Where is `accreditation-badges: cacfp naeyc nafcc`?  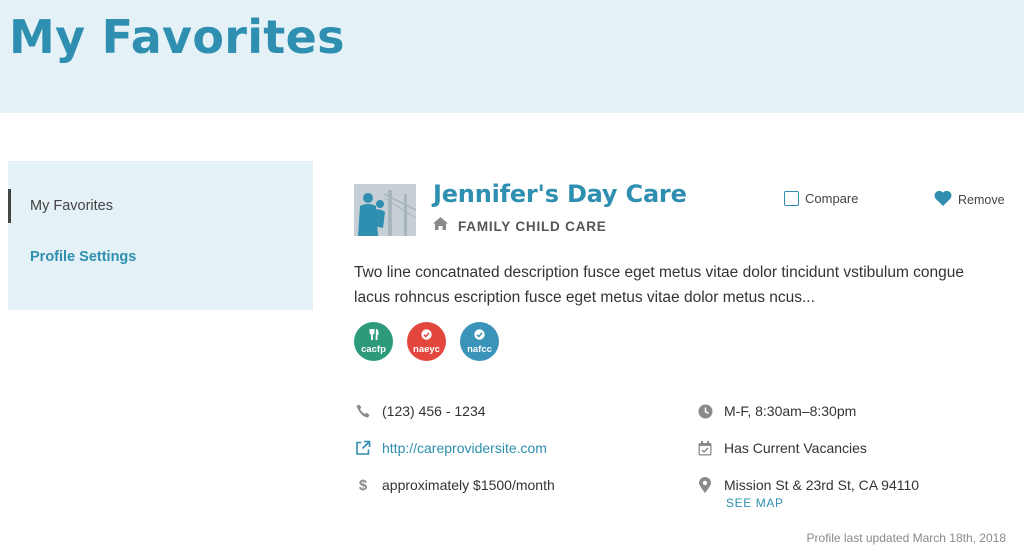 accreditation-badges: cacfp naeyc nafcc is located at coordinates (426, 341).